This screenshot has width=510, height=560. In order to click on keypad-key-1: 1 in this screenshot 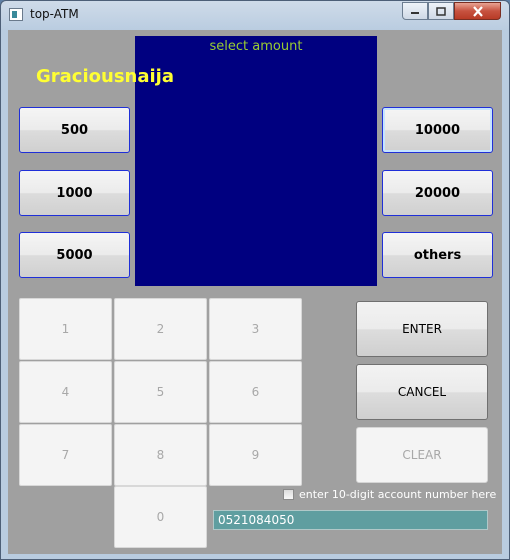, I will do `click(65, 329)`.